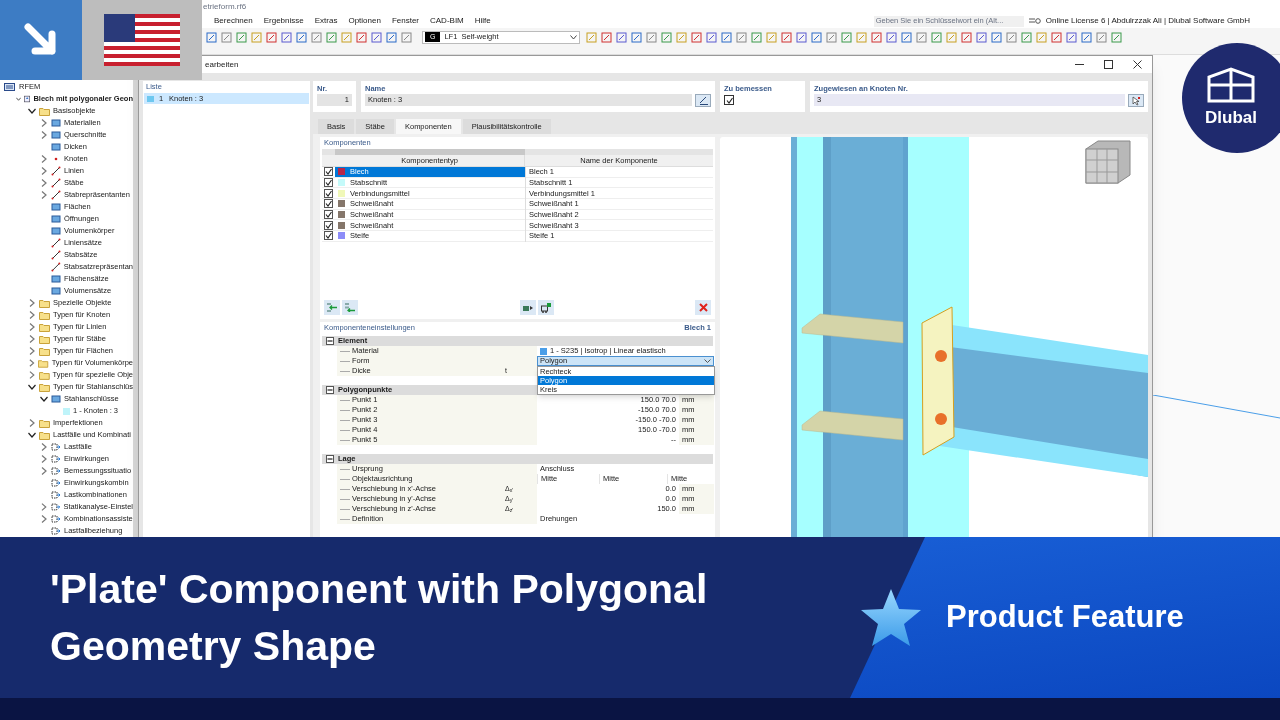 The height and width of the screenshot is (720, 1280). What do you see at coordinates (222, 64) in the screenshot?
I see `dialog-title: earbeiten` at bounding box center [222, 64].